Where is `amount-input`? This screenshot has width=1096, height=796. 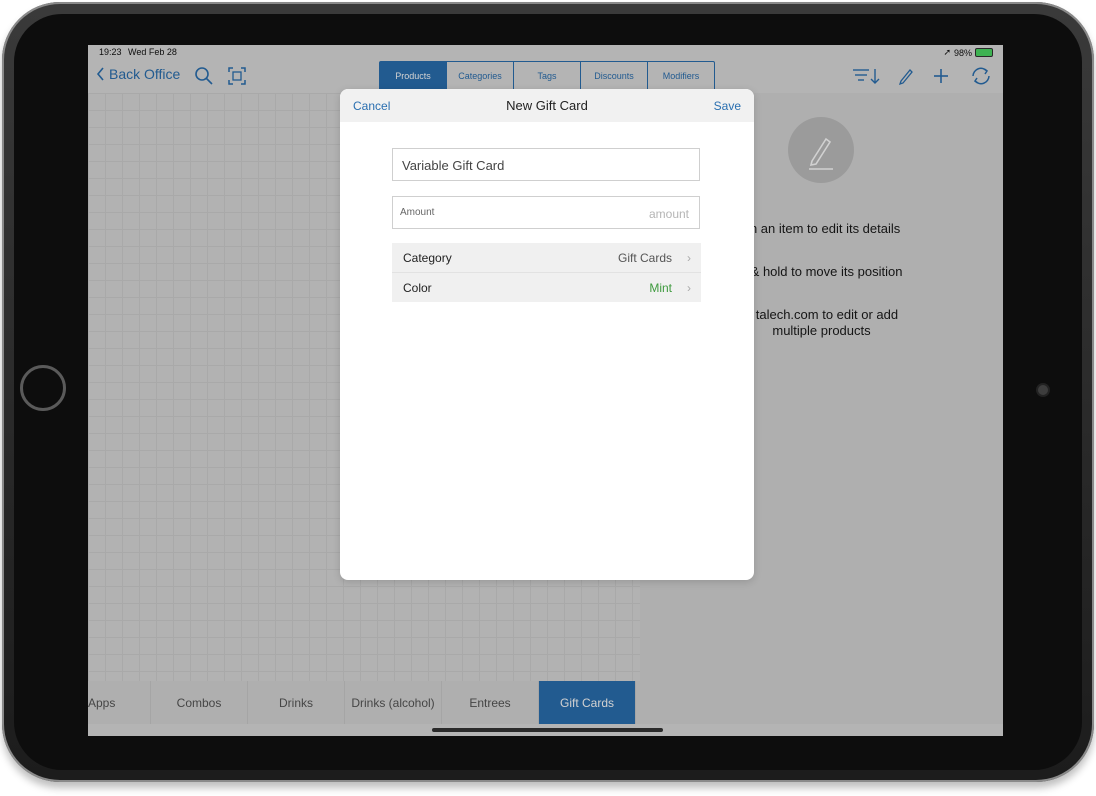 amount-input is located at coordinates (629, 213).